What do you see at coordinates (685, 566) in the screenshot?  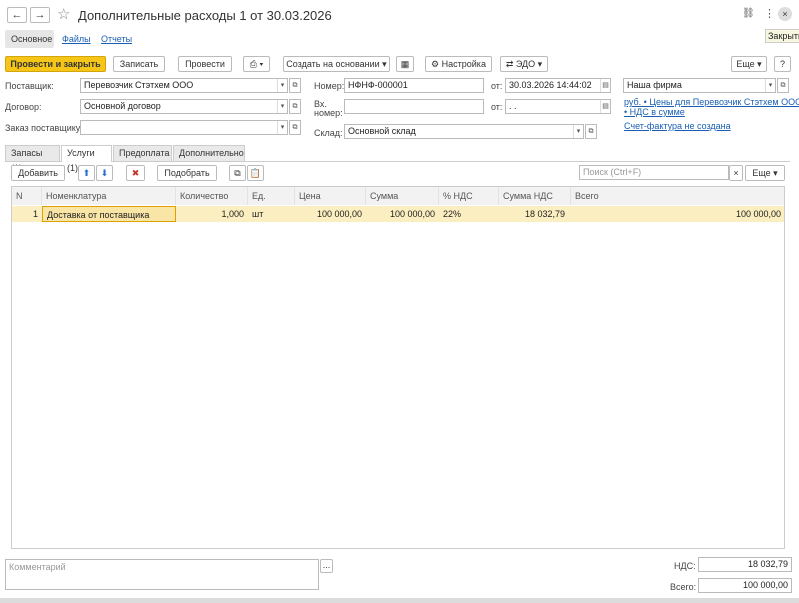 I see `vat-total-label: НДС:` at bounding box center [685, 566].